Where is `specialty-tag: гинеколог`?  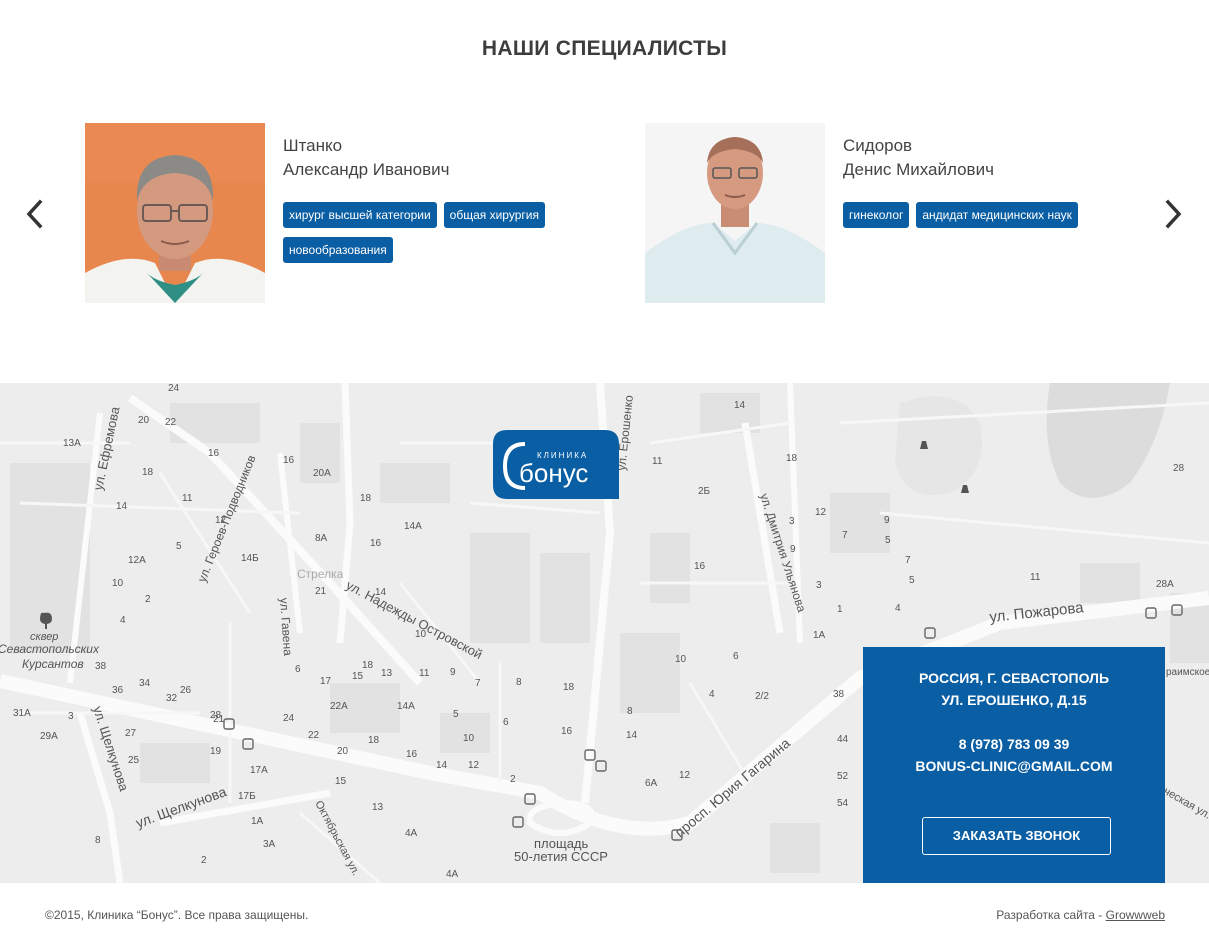
specialty-tag: гинеколог is located at coordinates (876, 215).